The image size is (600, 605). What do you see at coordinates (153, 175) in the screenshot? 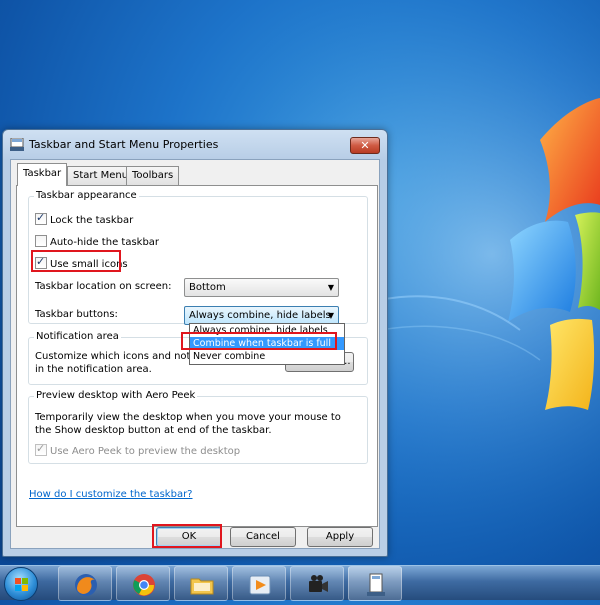
I see `tab-toolbars: Toolbars` at bounding box center [153, 175].